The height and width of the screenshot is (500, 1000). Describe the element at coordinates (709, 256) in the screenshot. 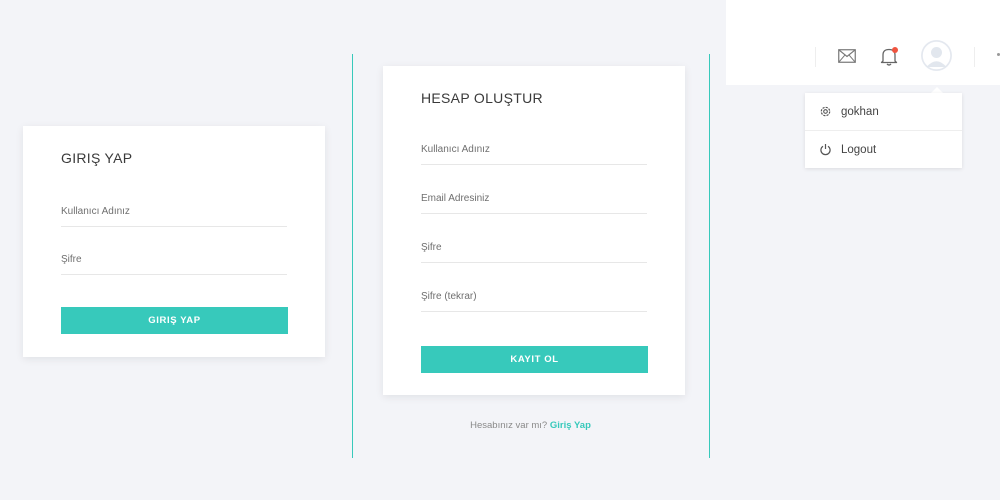

I see `register-right-border` at that location.